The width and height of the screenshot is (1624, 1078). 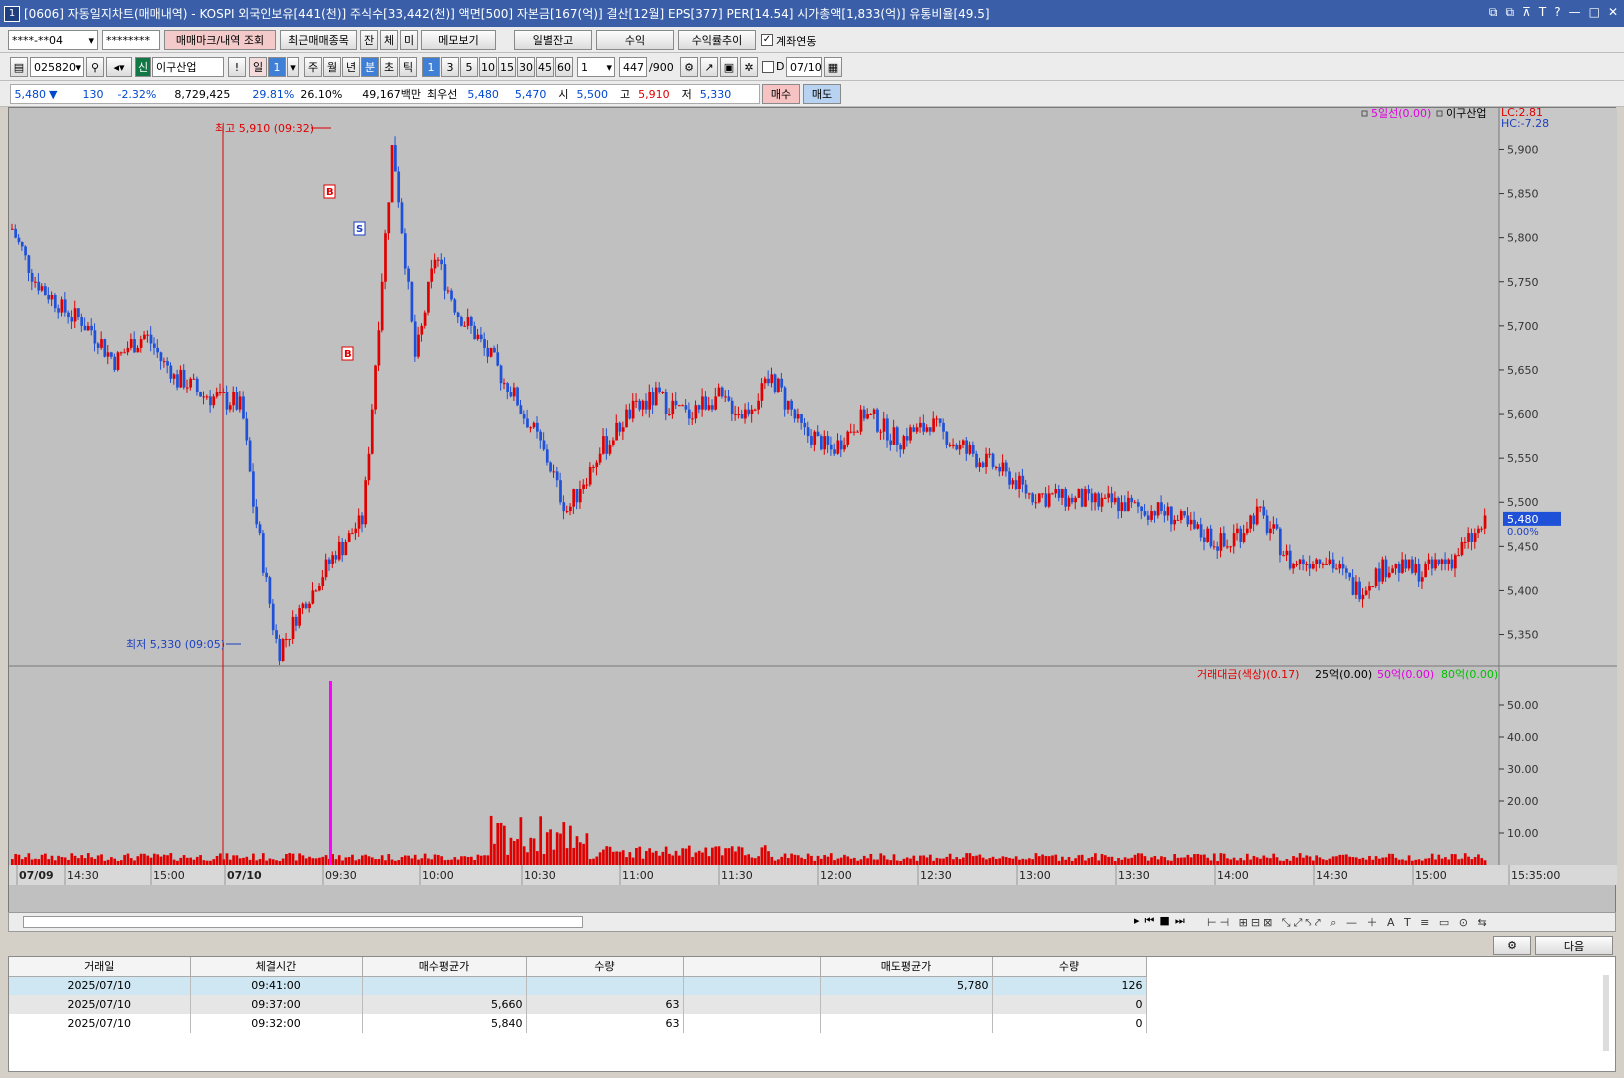 I want to click on playback-controls: ▸⏮■⏭, so click(x=1162, y=921).